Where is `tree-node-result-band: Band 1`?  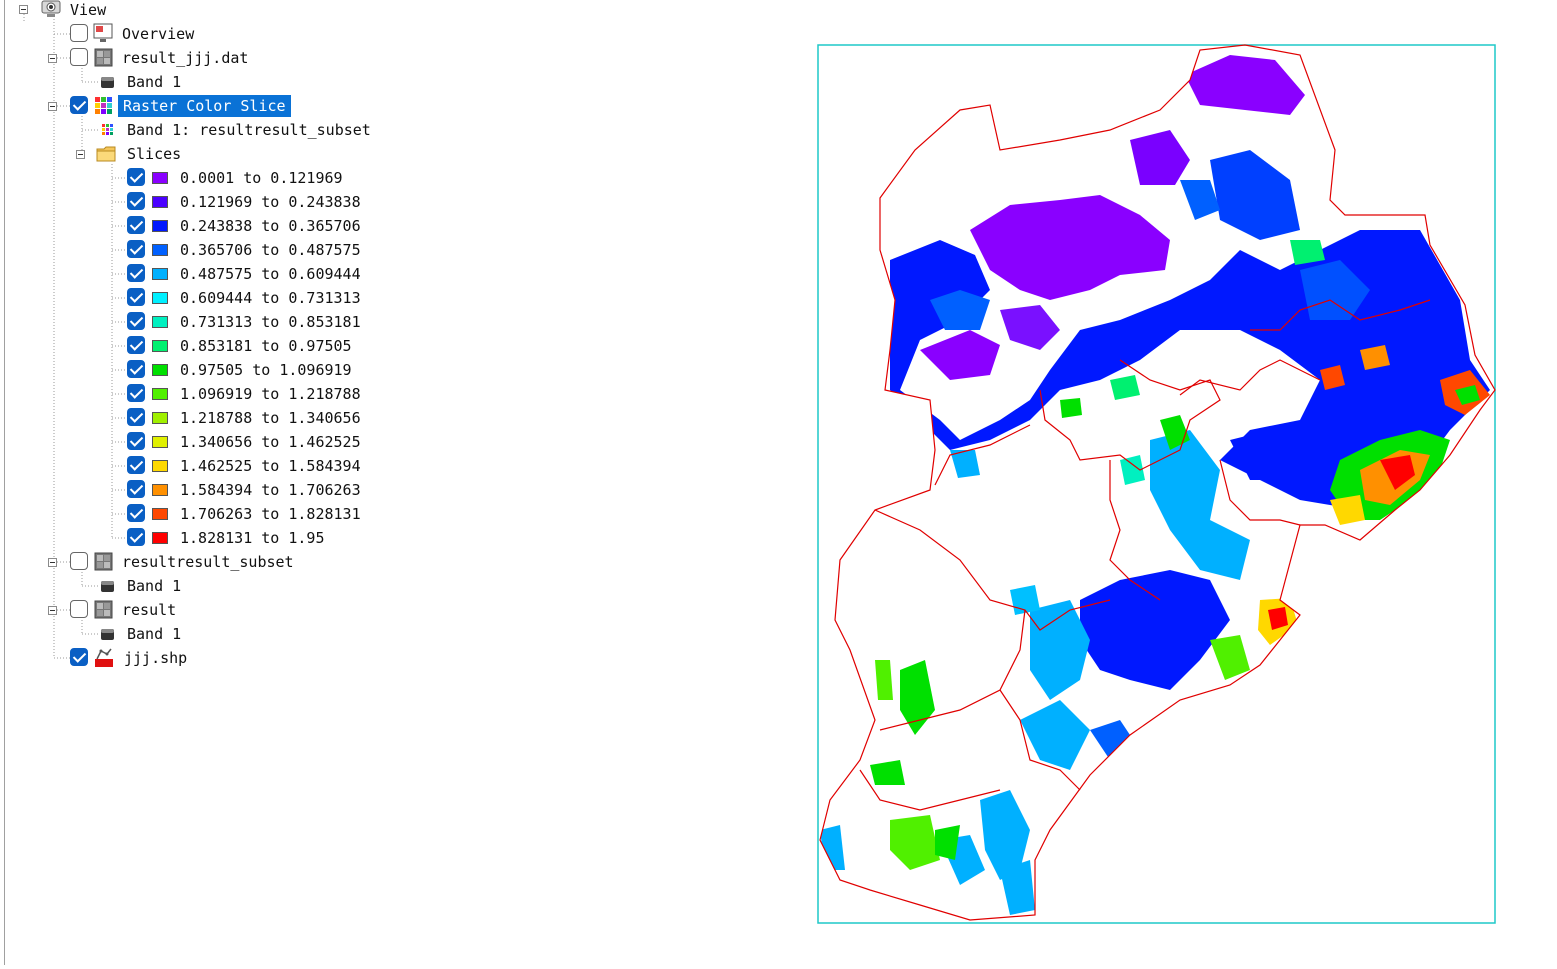 tree-node-result-band: Band 1 is located at coordinates (150, 634).